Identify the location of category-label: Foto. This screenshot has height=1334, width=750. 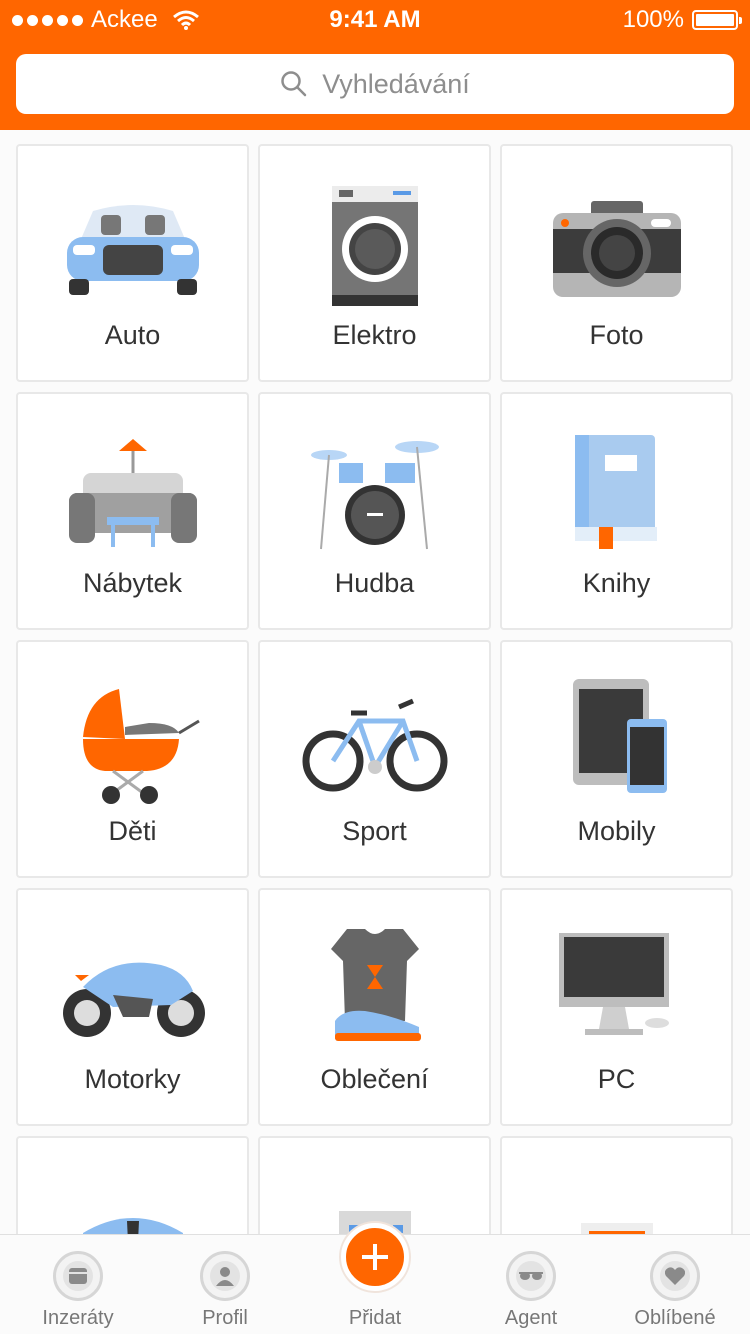
(616, 335).